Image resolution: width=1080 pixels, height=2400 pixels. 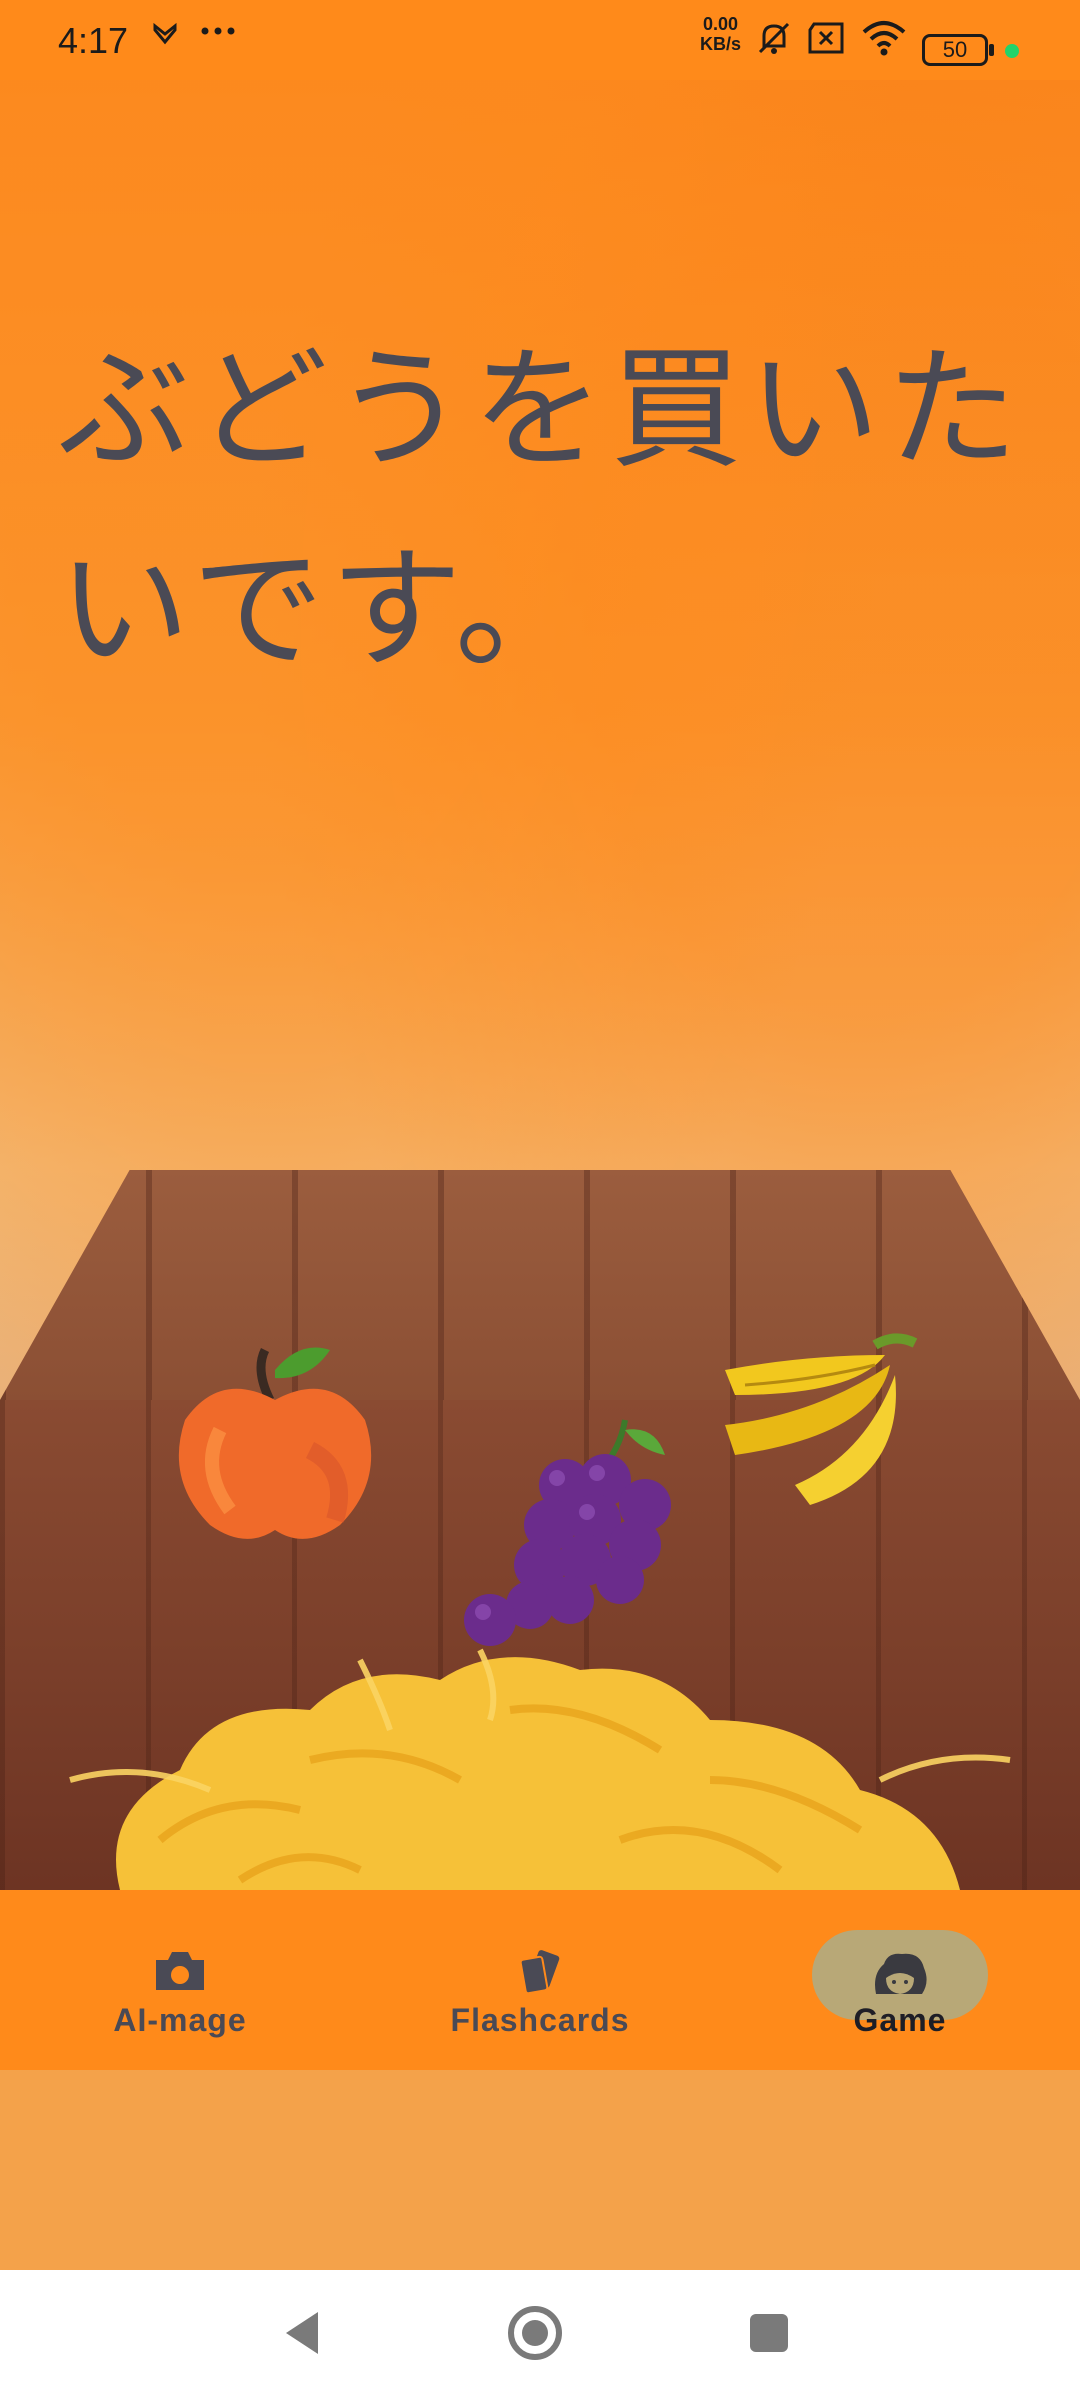 What do you see at coordinates (541, 510) in the screenshot?
I see `question-text: ぶどうを買いたいです。` at bounding box center [541, 510].